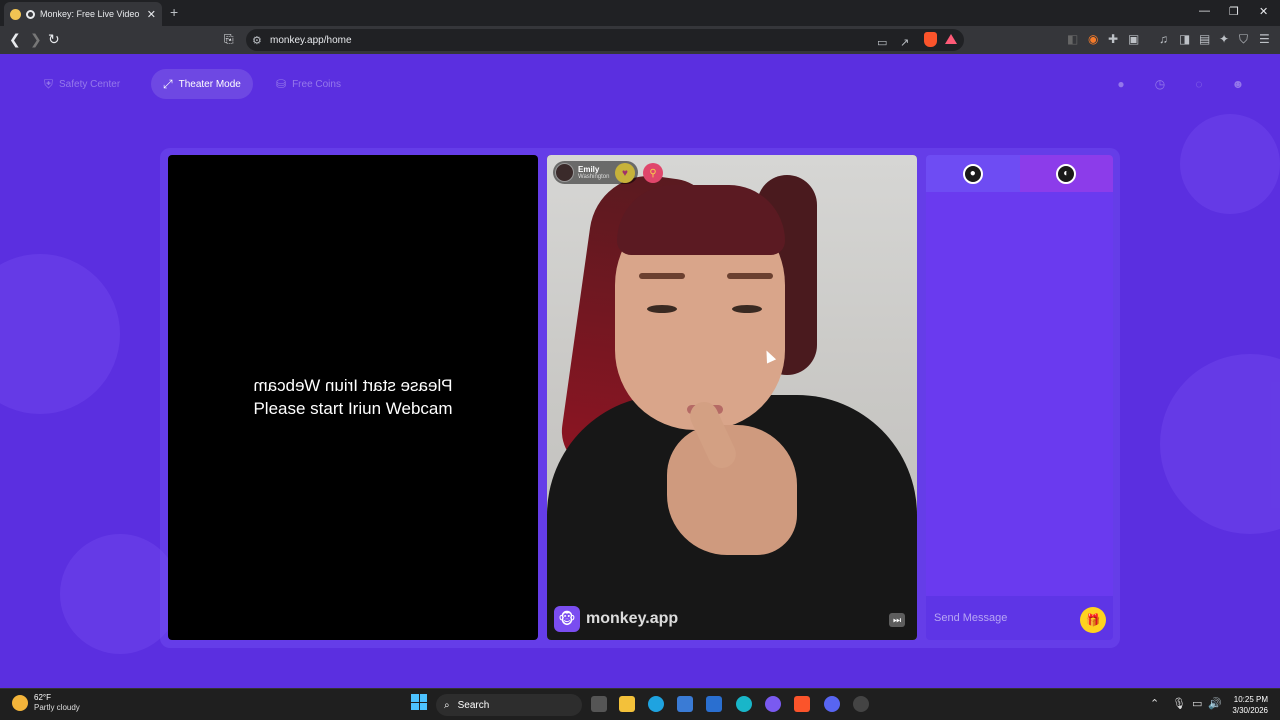 Image resolution: width=1280 pixels, height=720 pixels. Describe the element at coordinates (1072, 39) in the screenshot. I see `disabled-extension-icon: ◧` at that location.